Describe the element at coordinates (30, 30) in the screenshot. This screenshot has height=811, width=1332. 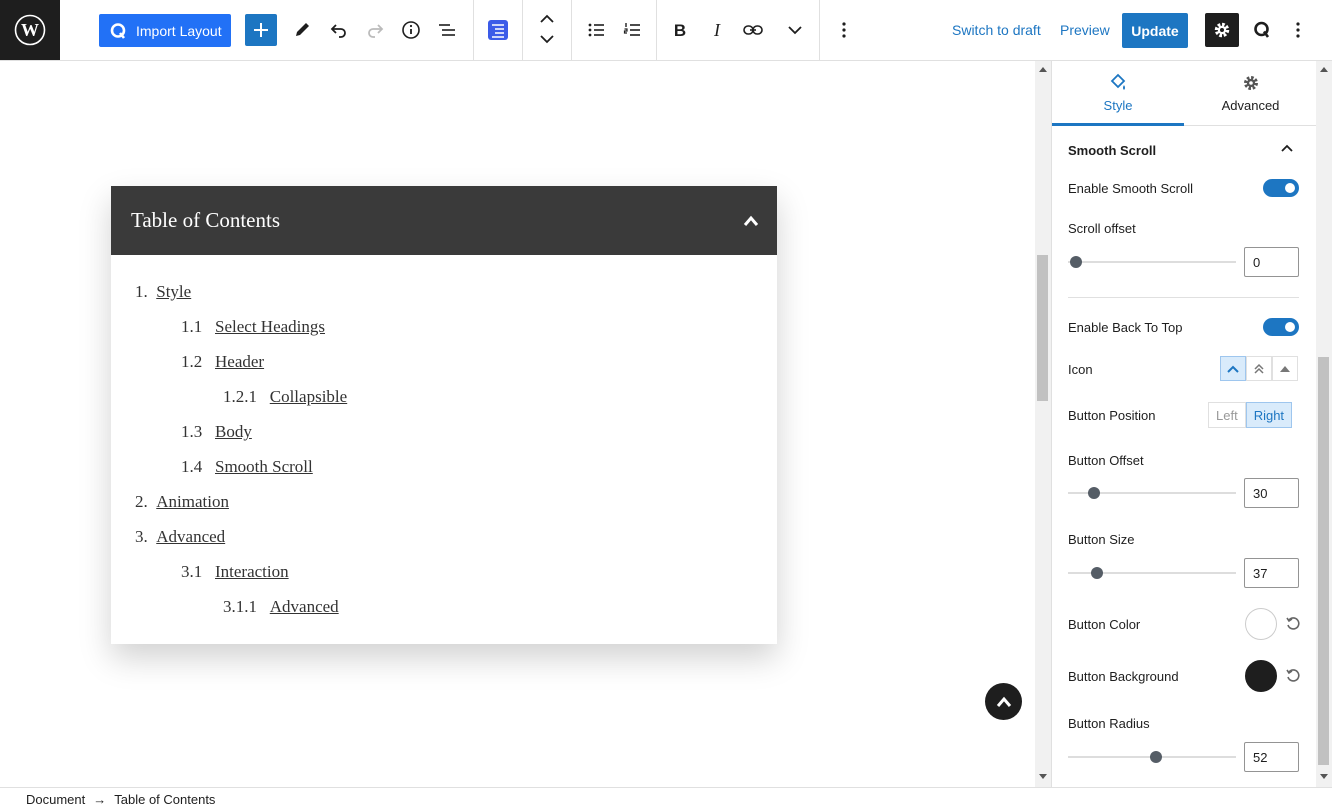
I see `wordpress-logo-button: W` at that location.